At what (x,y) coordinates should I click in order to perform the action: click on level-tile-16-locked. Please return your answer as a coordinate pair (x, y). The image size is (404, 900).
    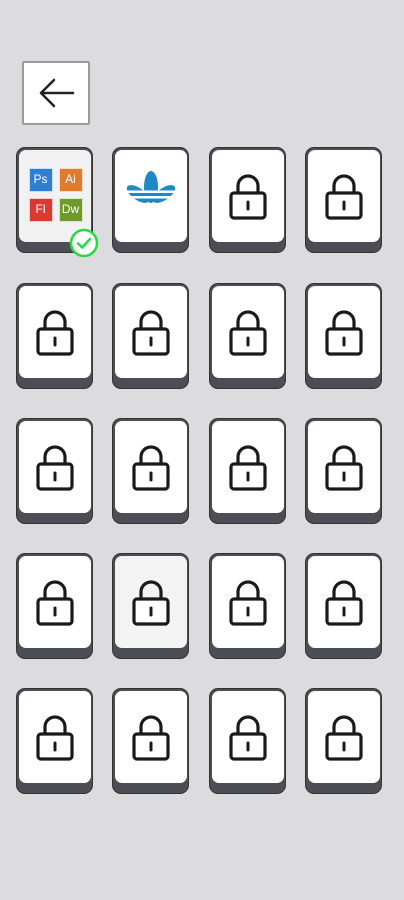
    Looking at the image, I should click on (343, 606).